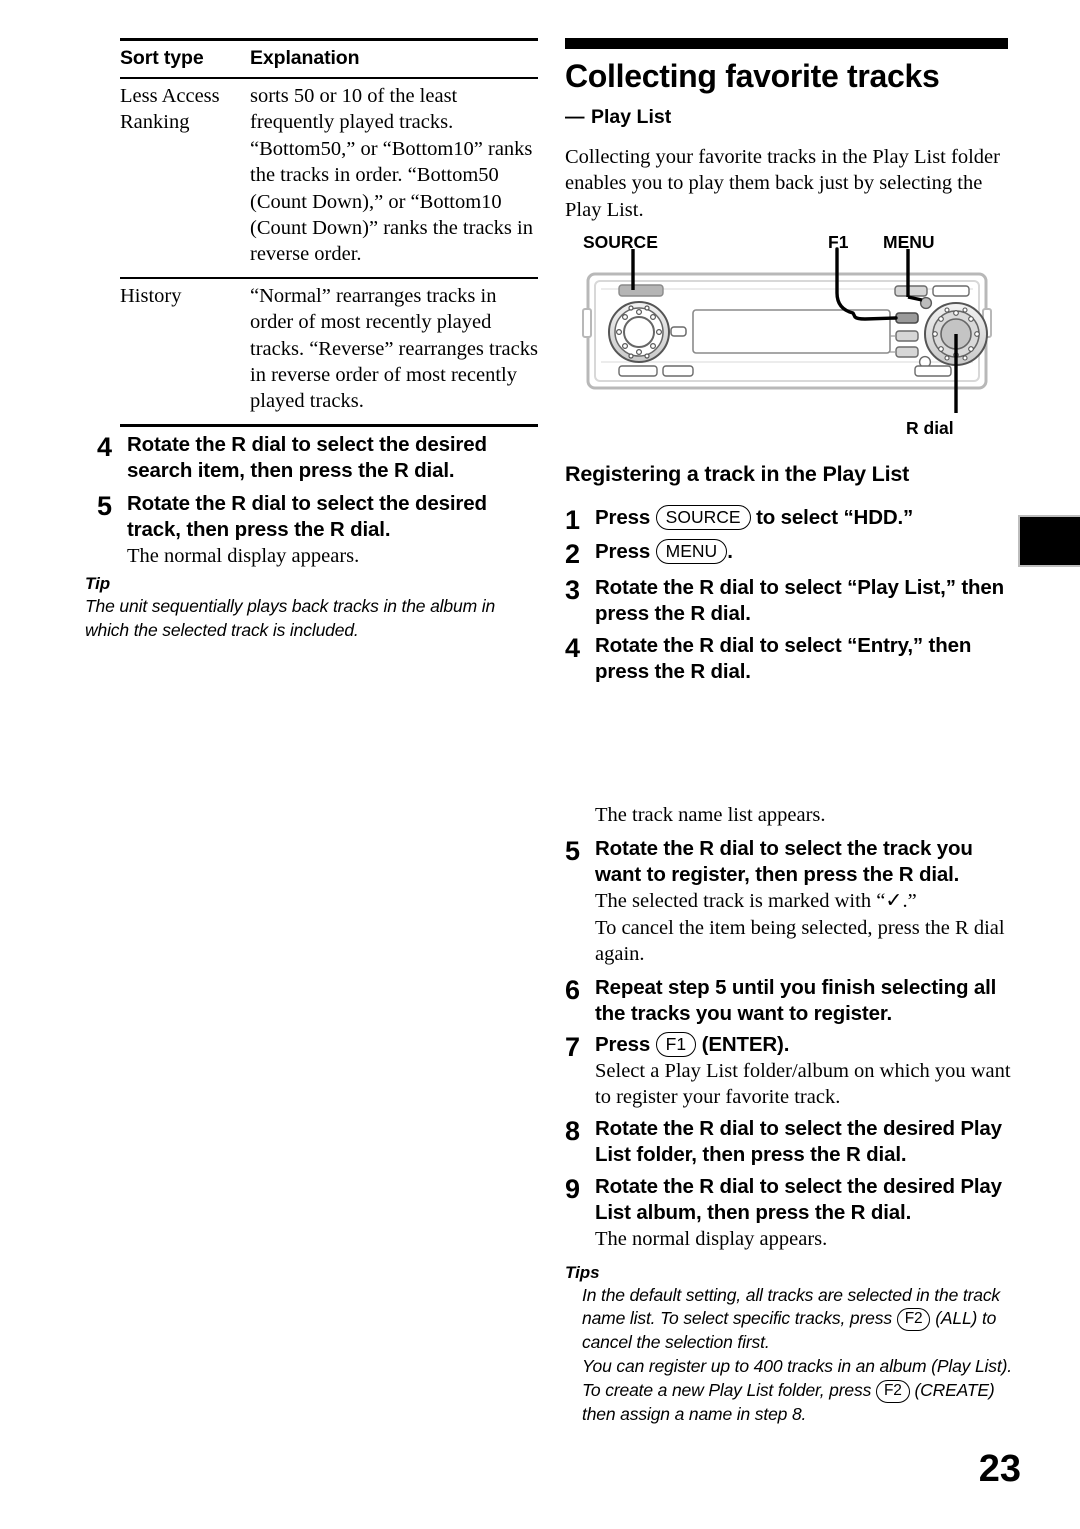 The height and width of the screenshot is (1529, 1080). What do you see at coordinates (790, 744) in the screenshot?
I see `figure-placeholder-gap` at bounding box center [790, 744].